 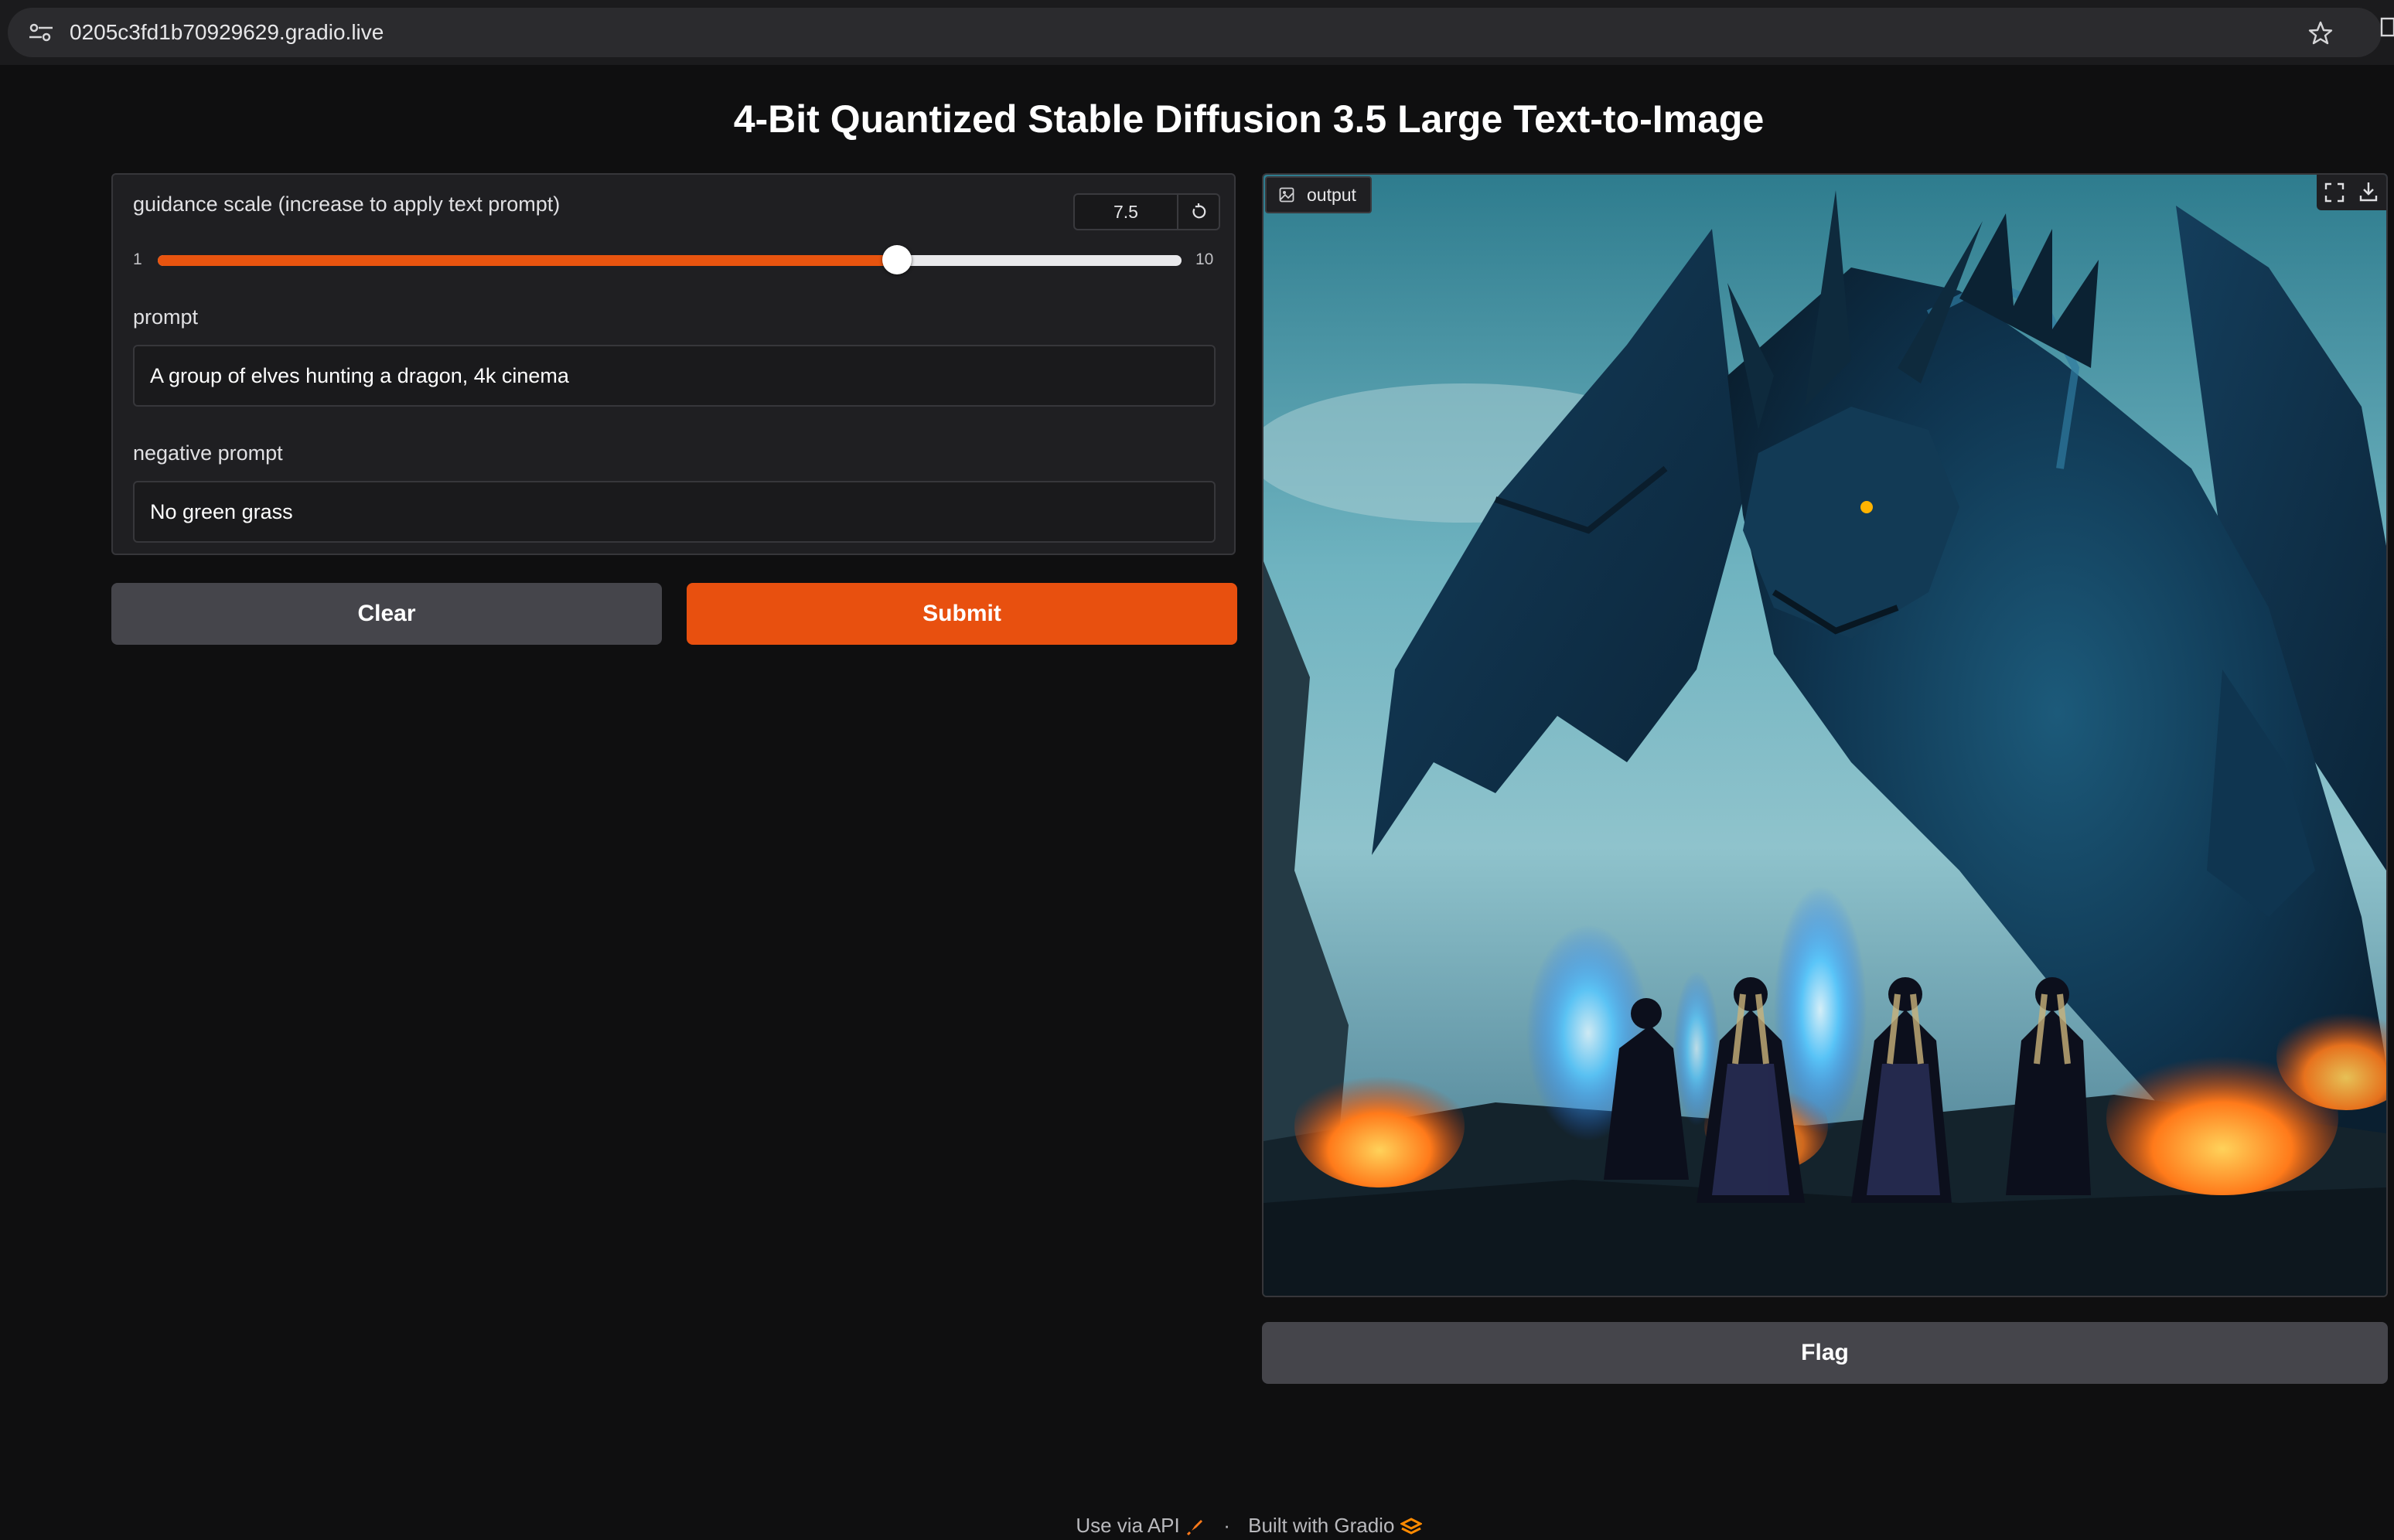 I want to click on built-with-gradio-link: Built with Gradio, so click(x=1336, y=1525).